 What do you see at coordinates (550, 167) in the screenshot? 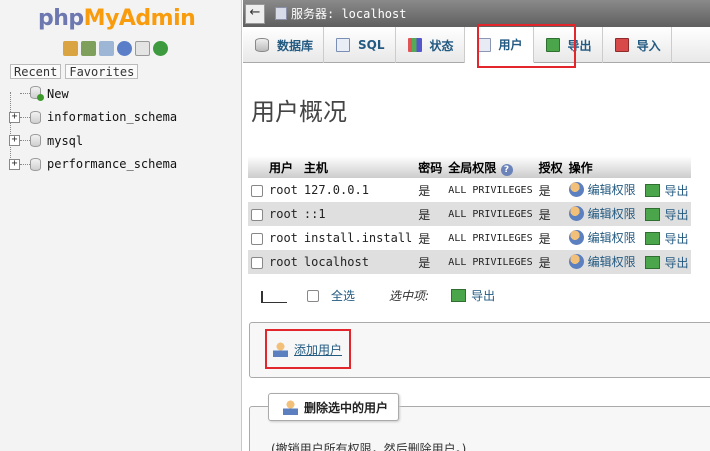
I see `header-grant: 授权` at bounding box center [550, 167].